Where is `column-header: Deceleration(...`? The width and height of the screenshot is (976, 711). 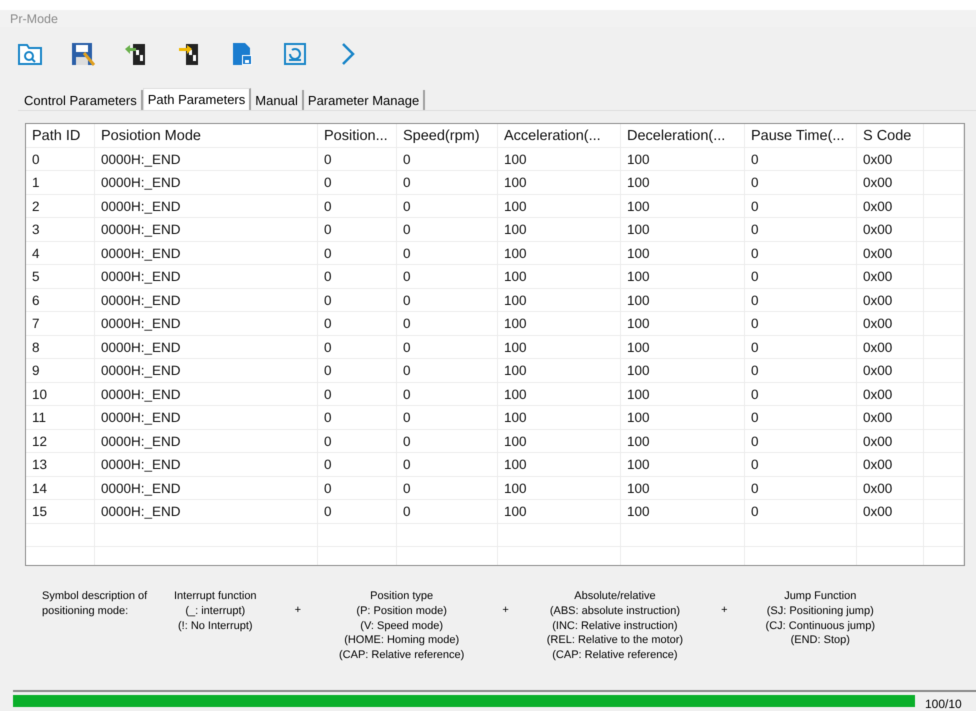 column-header: Deceleration(... is located at coordinates (683, 135).